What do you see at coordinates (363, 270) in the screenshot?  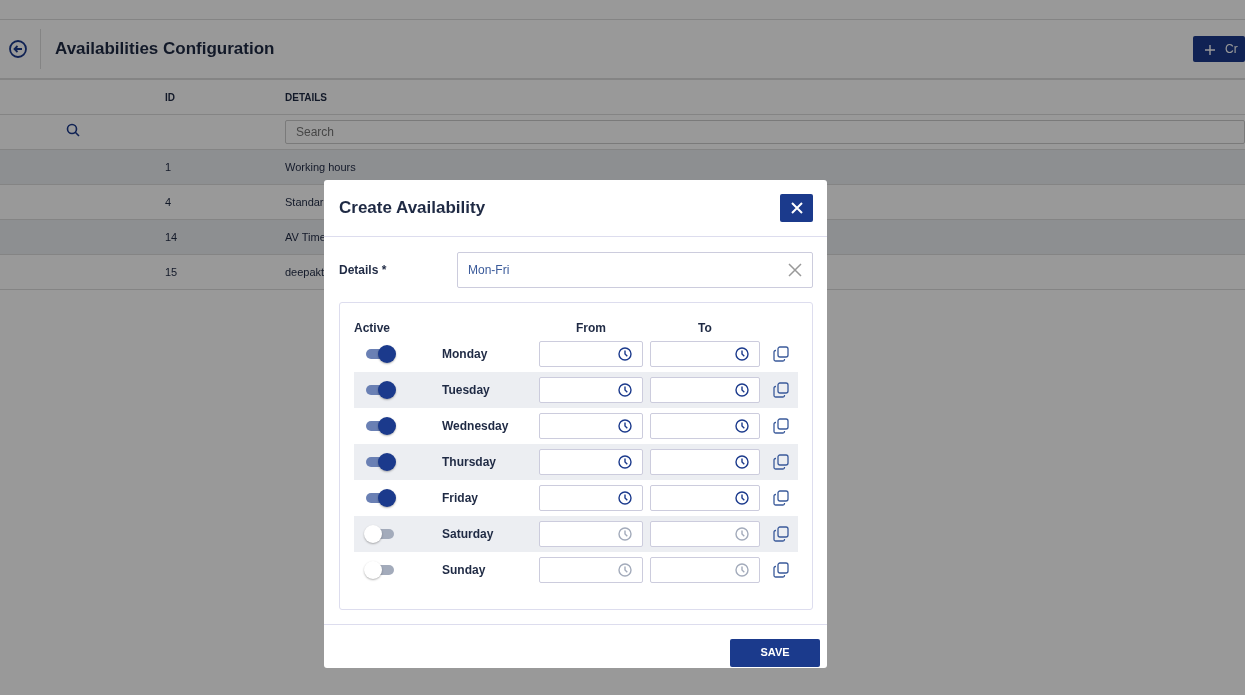 I see `field-label: Details *` at bounding box center [363, 270].